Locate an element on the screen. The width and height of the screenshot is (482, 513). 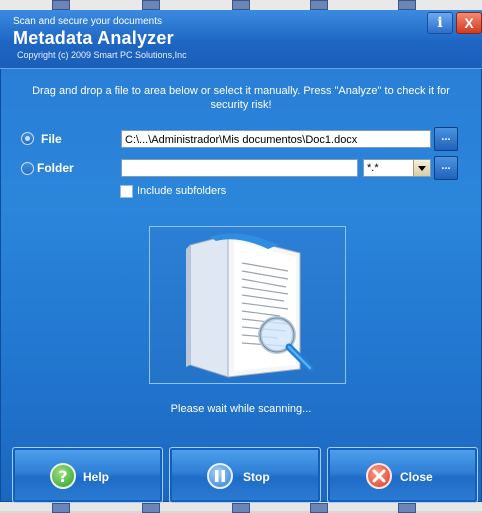
pause-icon is located at coordinates (220, 476).